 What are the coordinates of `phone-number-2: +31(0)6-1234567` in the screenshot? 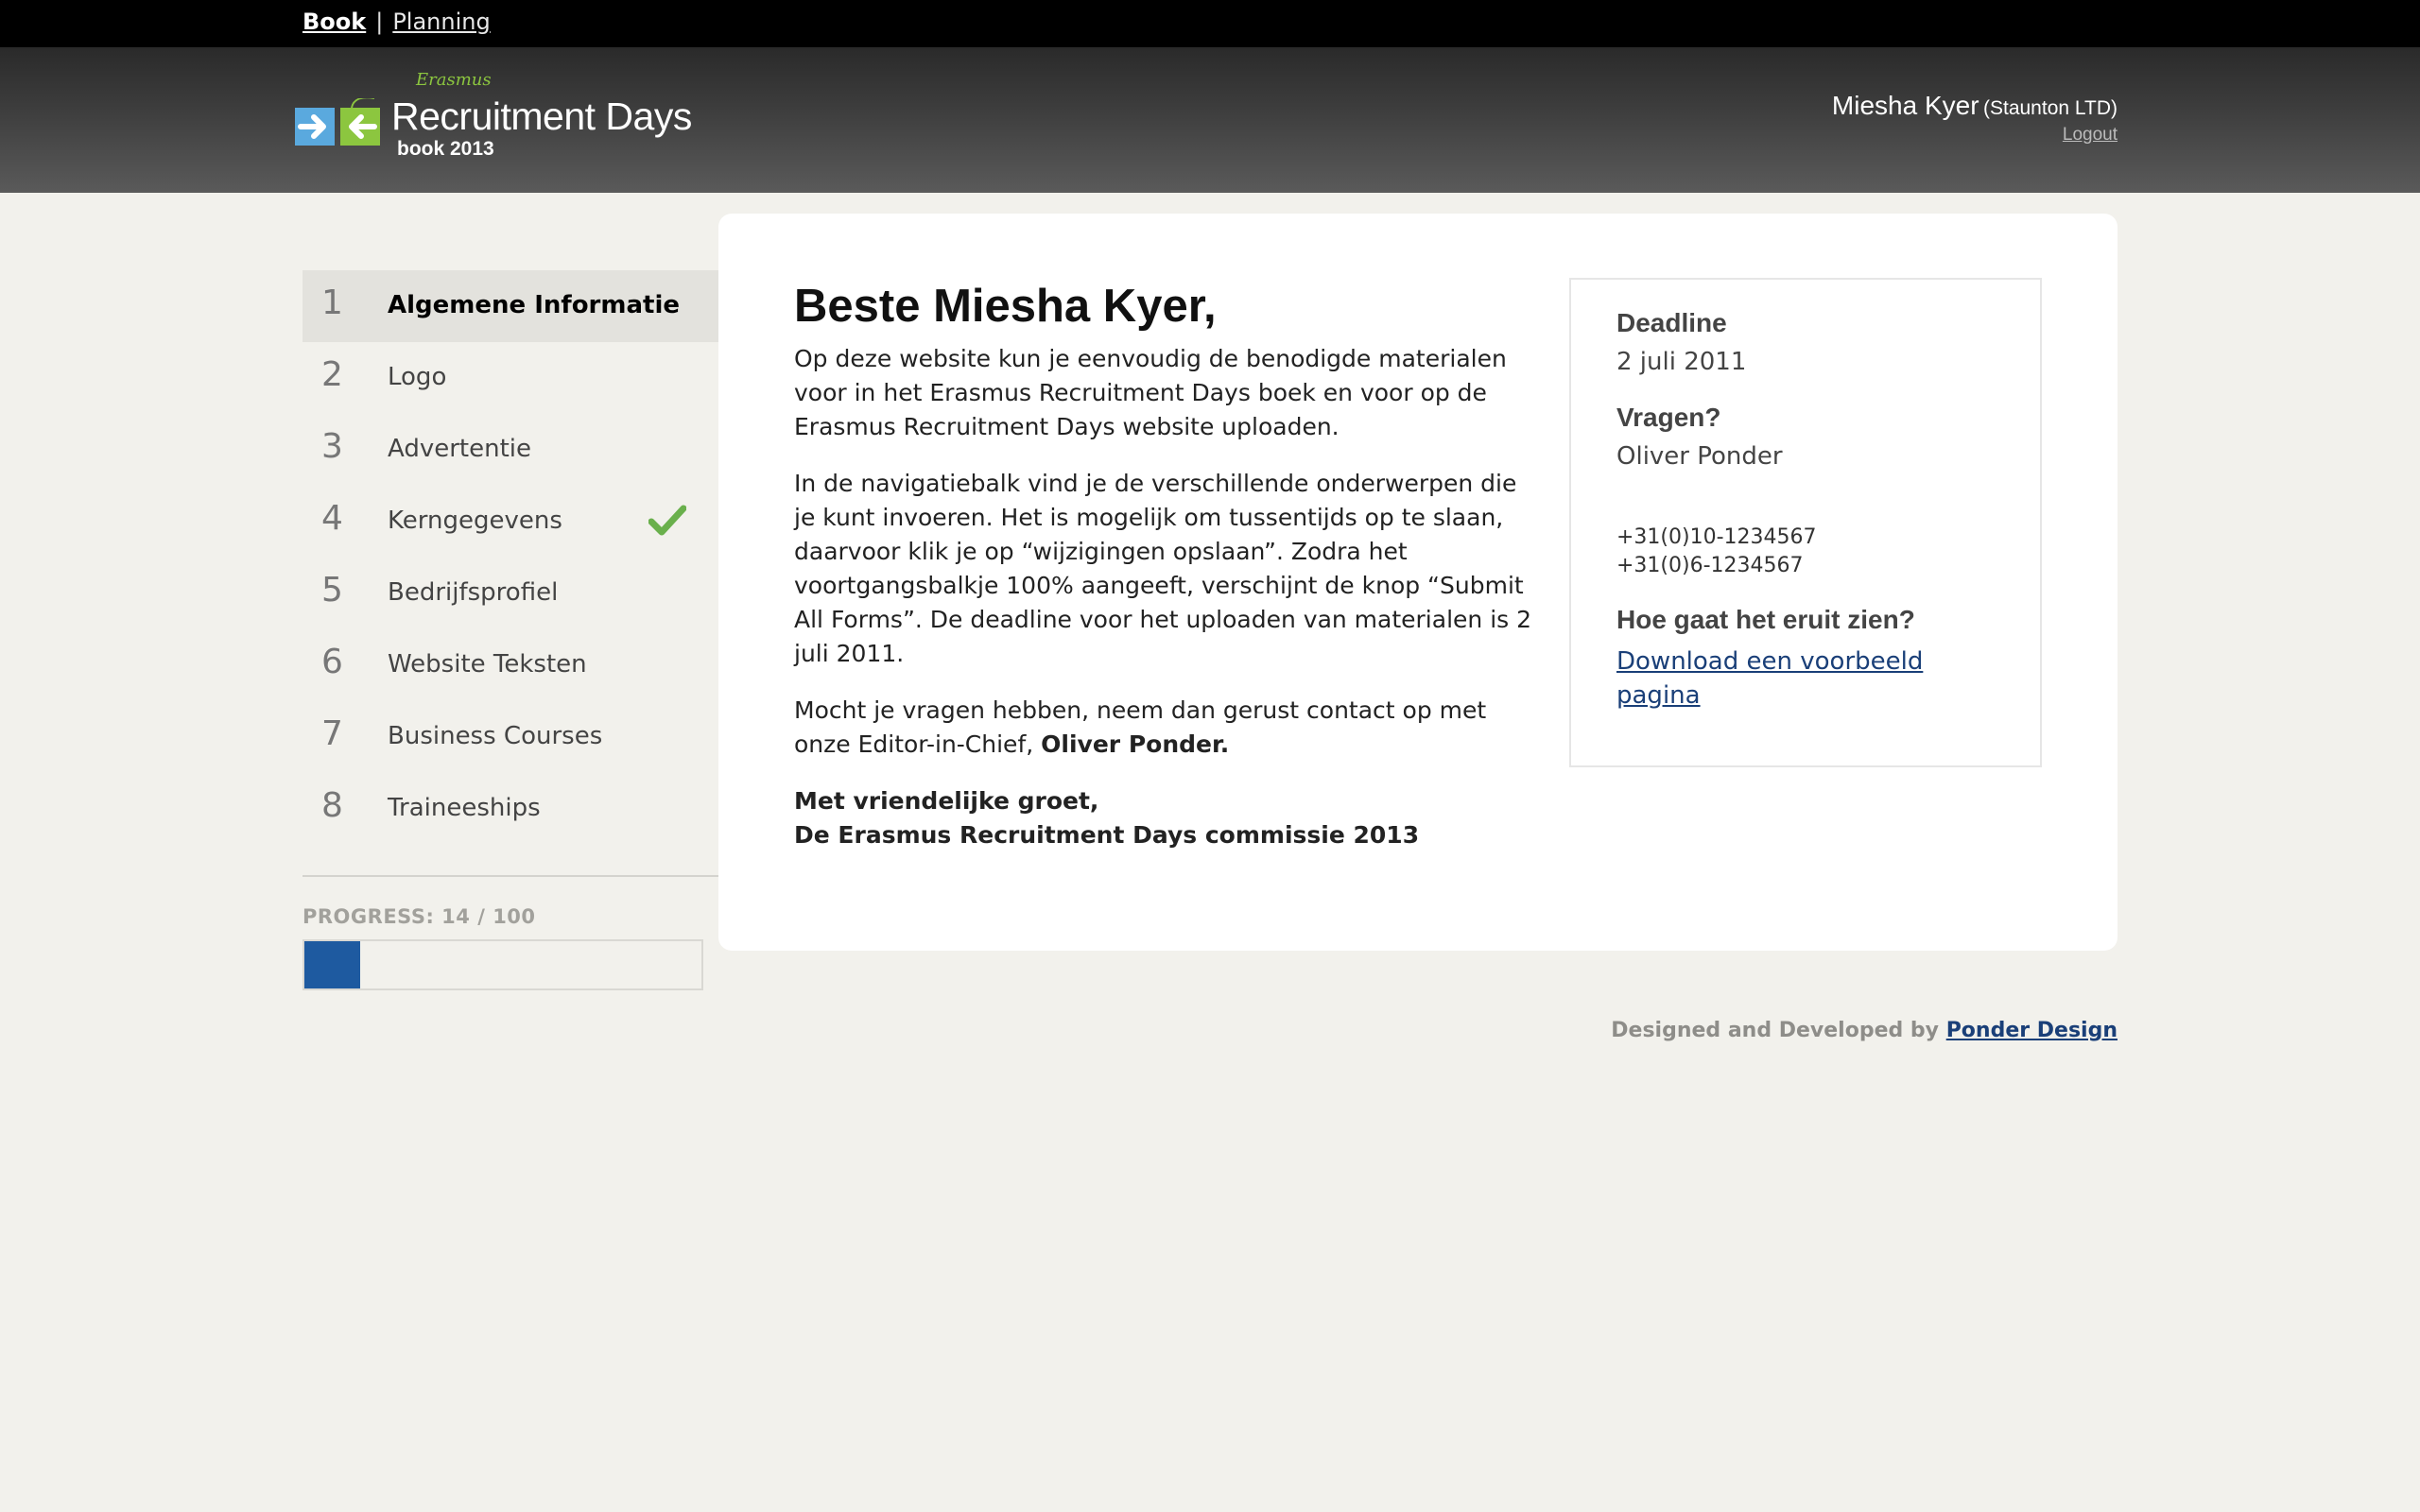 It's located at (1710, 565).